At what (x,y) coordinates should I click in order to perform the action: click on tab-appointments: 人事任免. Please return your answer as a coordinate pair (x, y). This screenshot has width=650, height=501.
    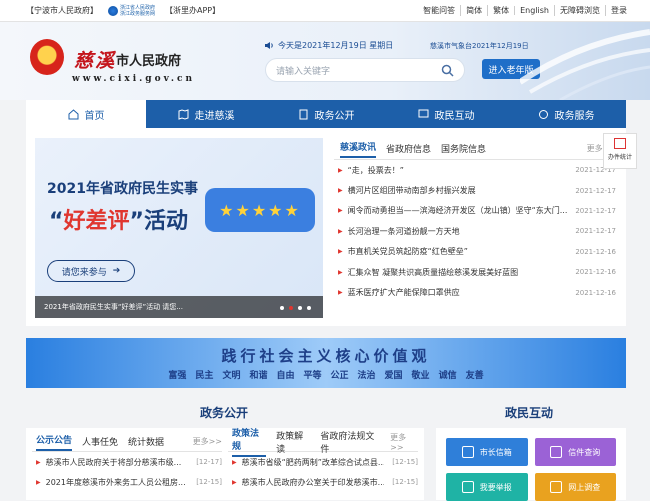
    Looking at the image, I should click on (100, 441).